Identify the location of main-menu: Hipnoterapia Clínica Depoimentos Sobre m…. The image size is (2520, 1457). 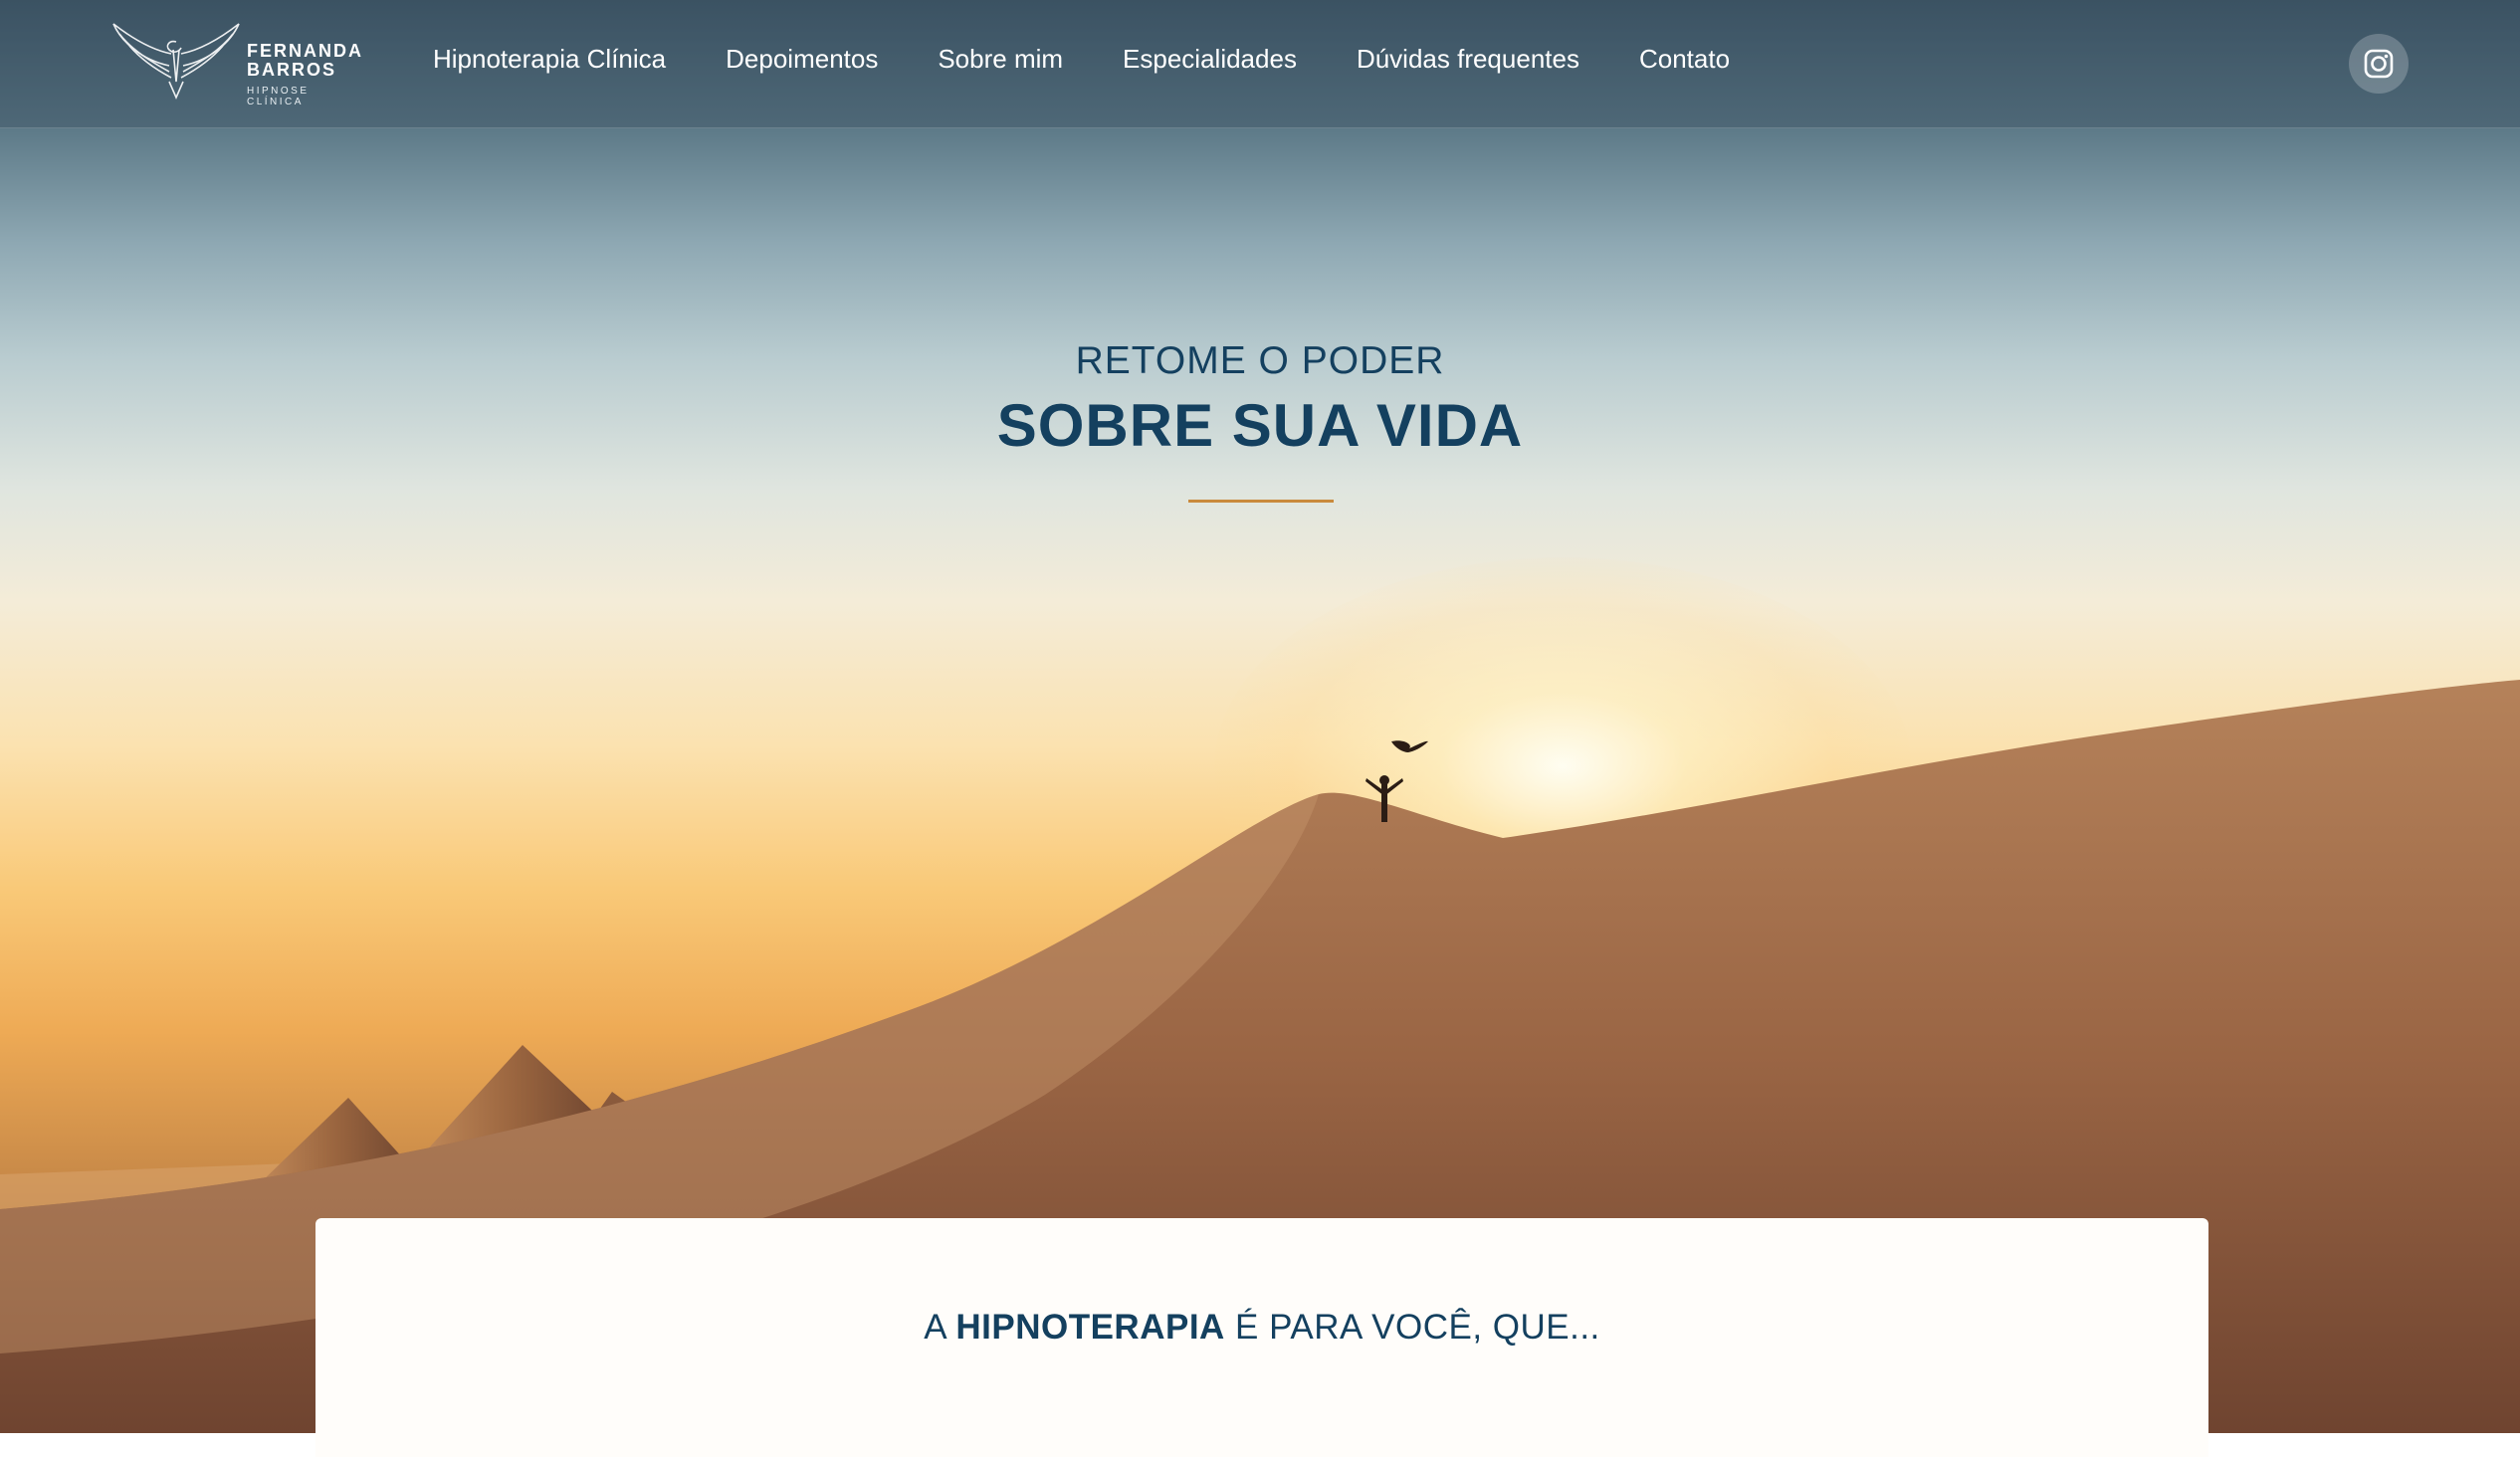
(1081, 59).